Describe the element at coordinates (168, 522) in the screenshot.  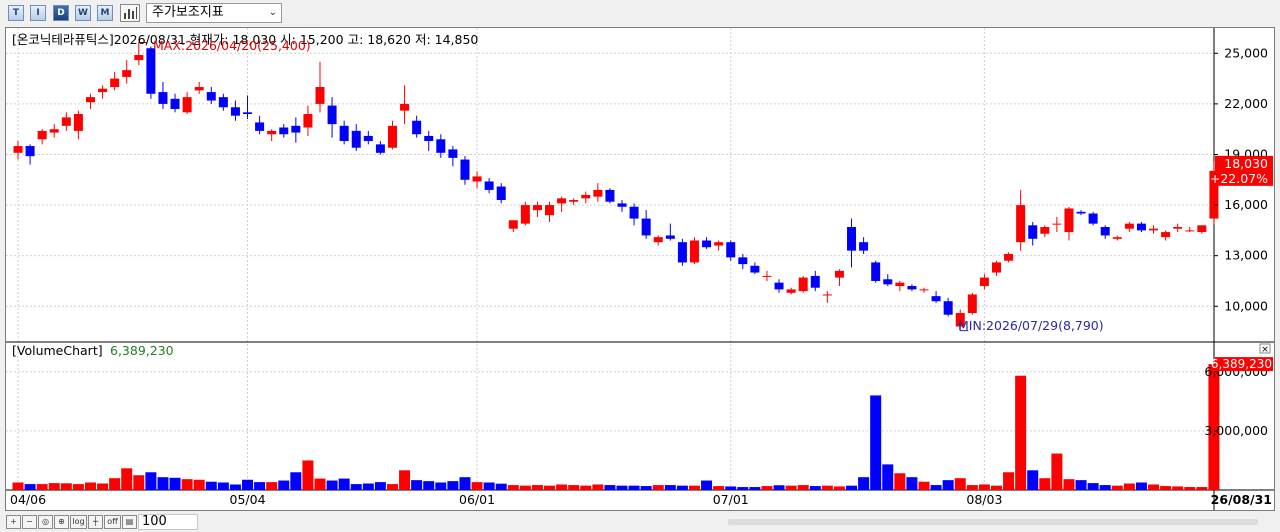
I see `zoom-level-input: 100` at that location.